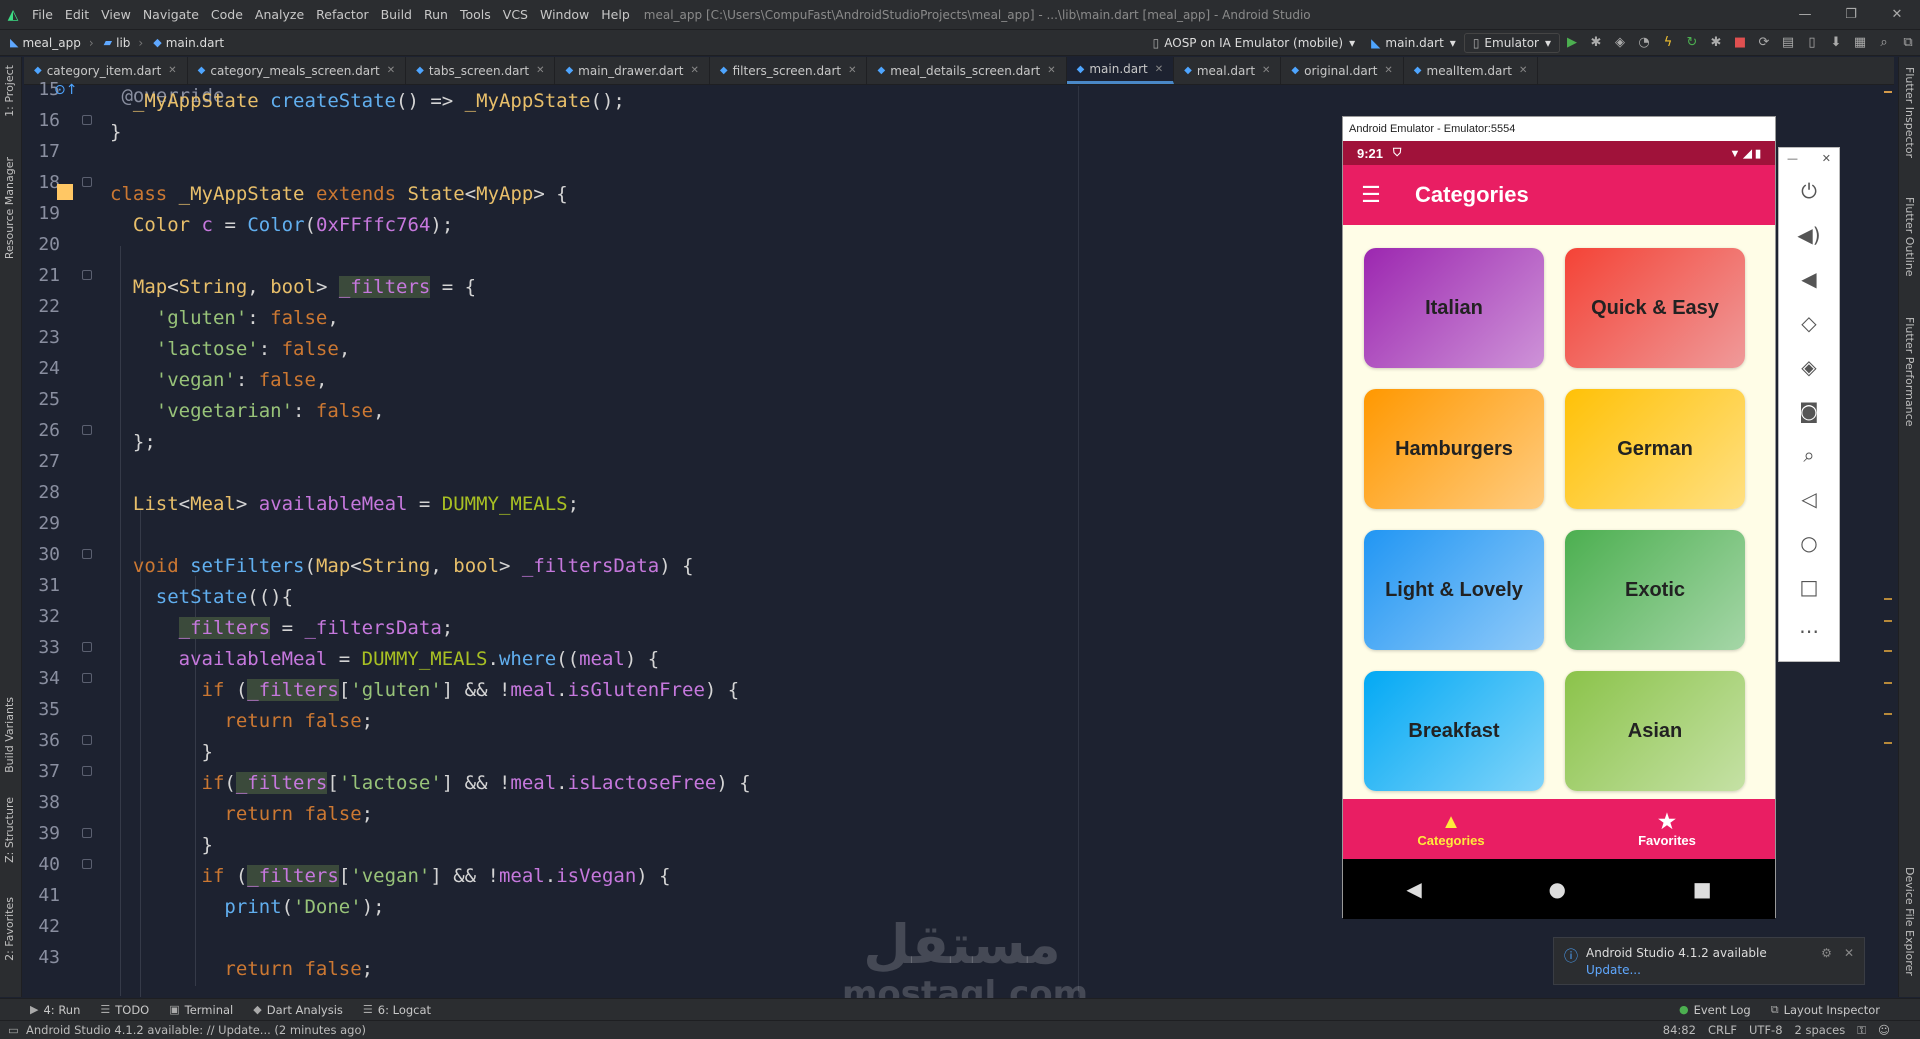 The width and height of the screenshot is (1920, 1039). What do you see at coordinates (1836, 42) in the screenshot?
I see `sdk-manager-icon: ⬇` at bounding box center [1836, 42].